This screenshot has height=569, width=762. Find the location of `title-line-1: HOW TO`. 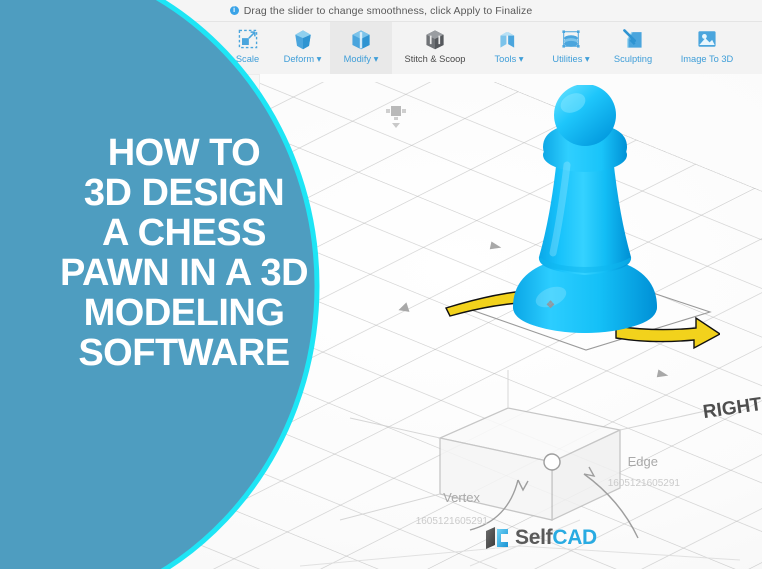

title-line-1: HOW TO is located at coordinates (184, 153).